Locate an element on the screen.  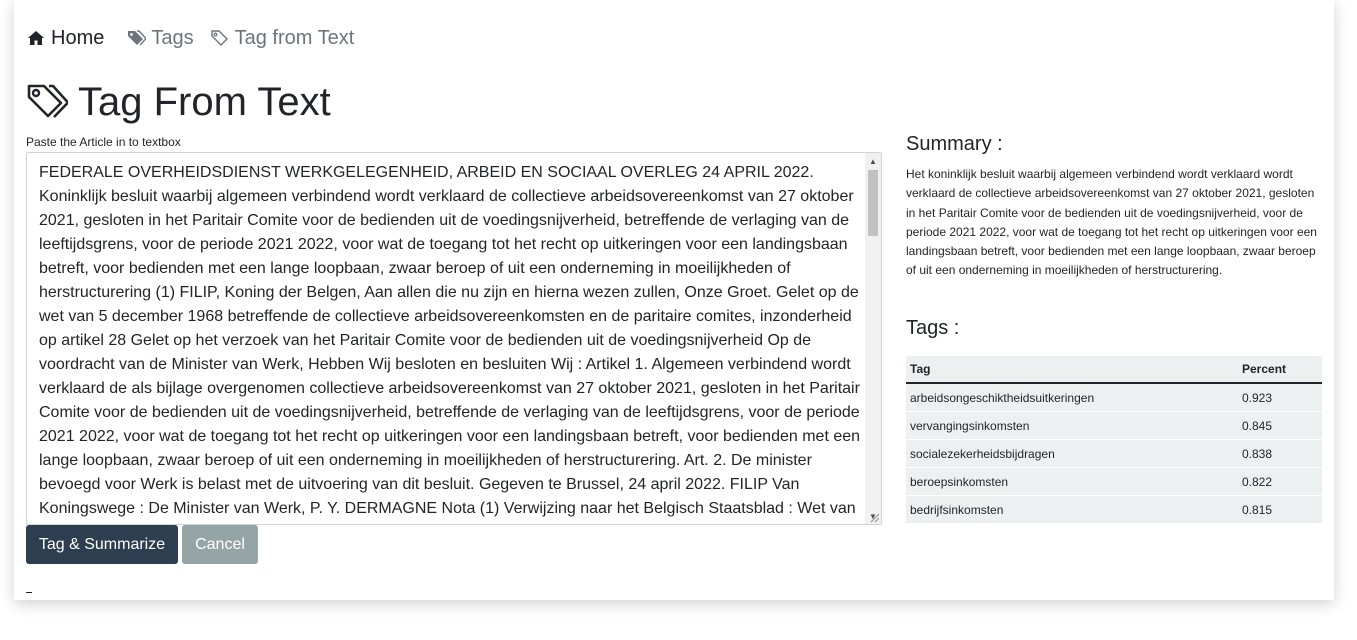
table-row: bedrijfsinkomsten 0.815 is located at coordinates (1114, 509).